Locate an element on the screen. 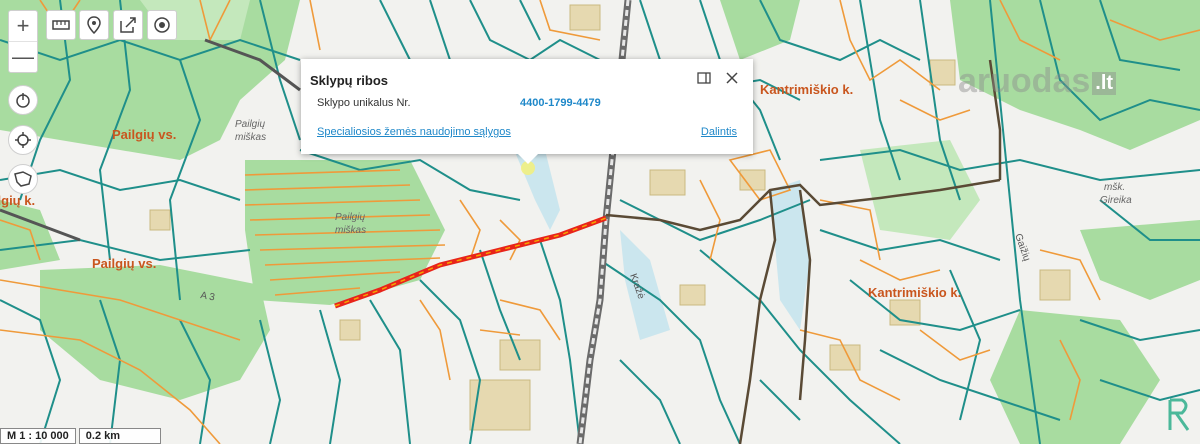  parcel-number-label: Sklypo unikalus Nr. is located at coordinates (364, 103).